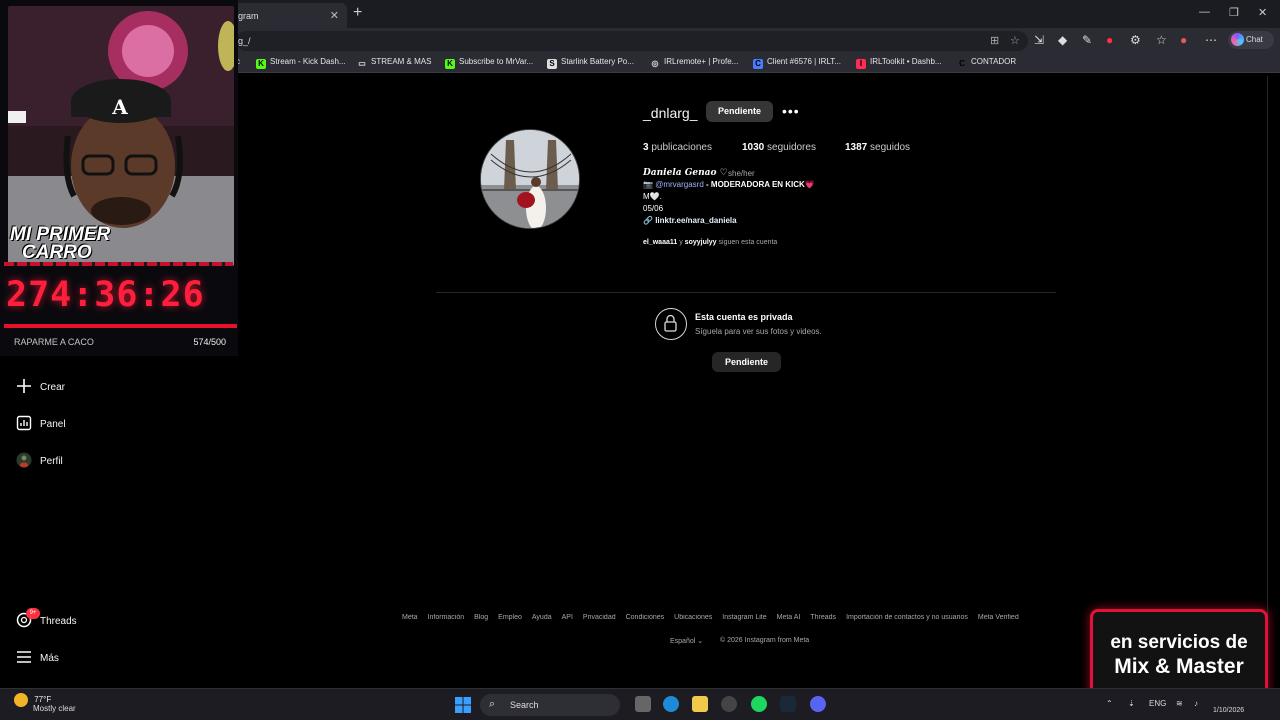 The image size is (1280, 720). I want to click on weather-icon, so click(21, 700).